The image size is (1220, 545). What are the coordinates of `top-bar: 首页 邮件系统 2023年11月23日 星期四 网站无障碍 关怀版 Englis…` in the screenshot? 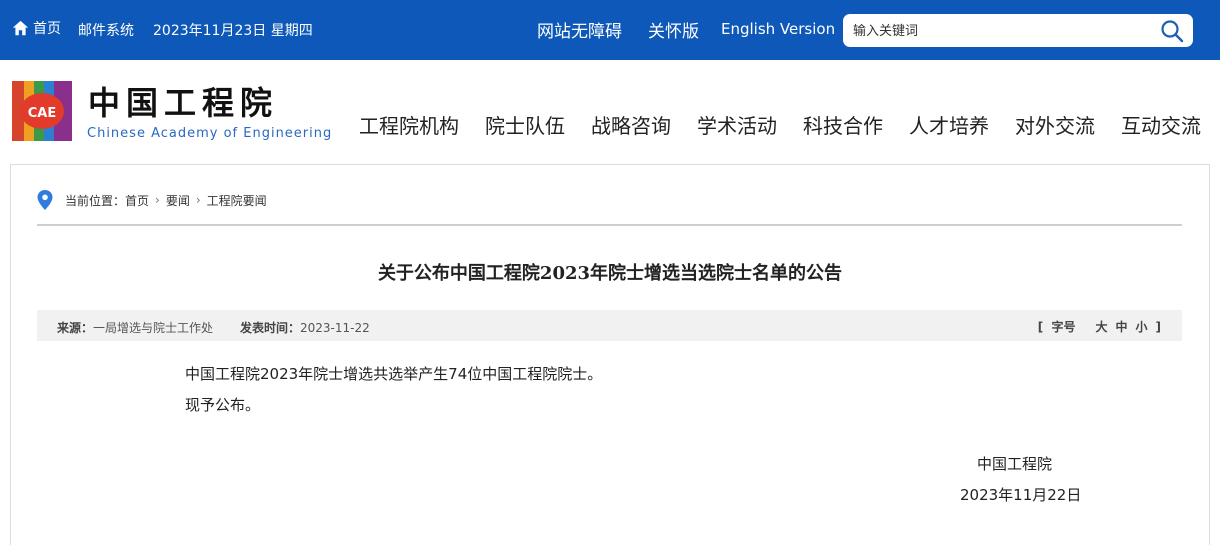 It's located at (610, 30).